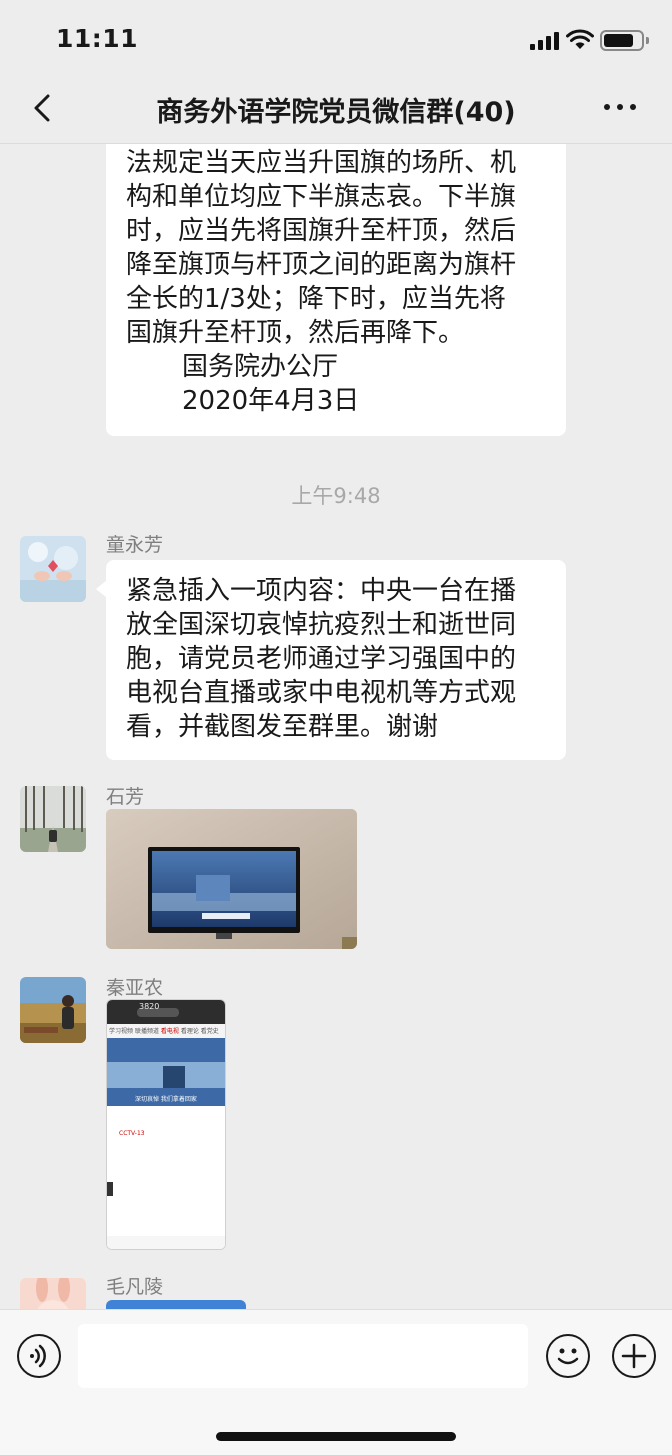 The height and width of the screenshot is (1455, 672). Describe the element at coordinates (336, 40) in the screenshot. I see `status-bar: 11:11` at that location.